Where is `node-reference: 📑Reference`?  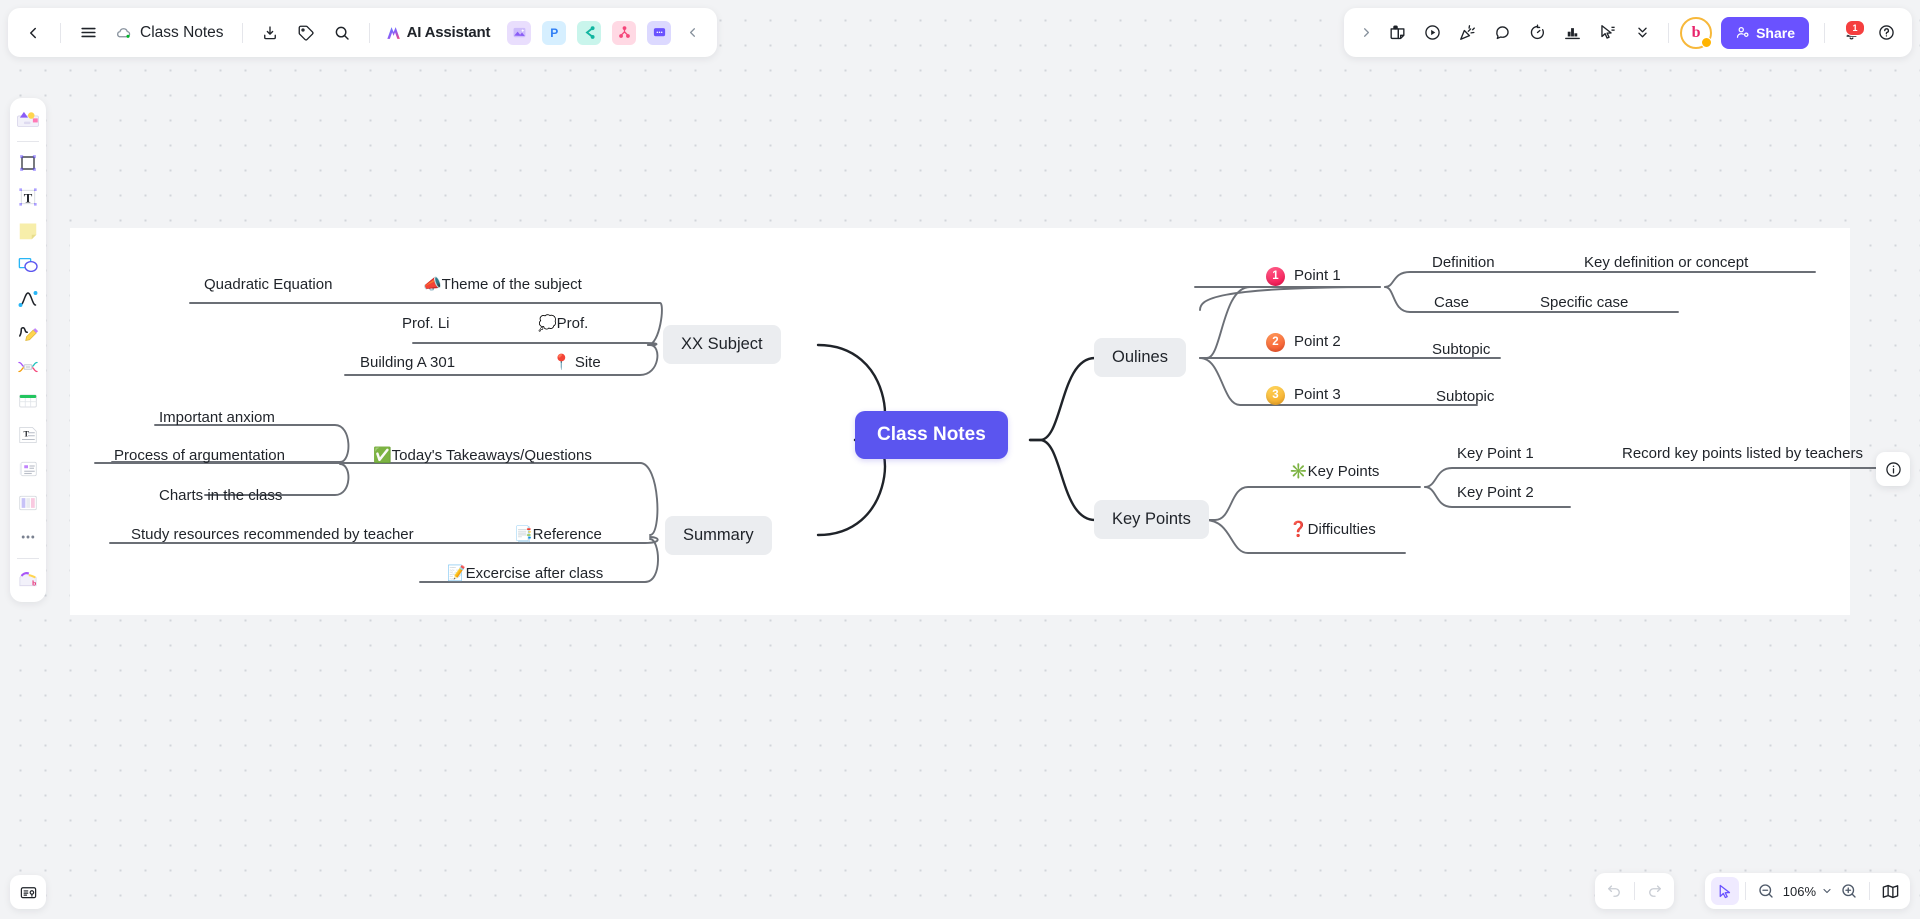 node-reference: 📑Reference is located at coordinates (558, 537).